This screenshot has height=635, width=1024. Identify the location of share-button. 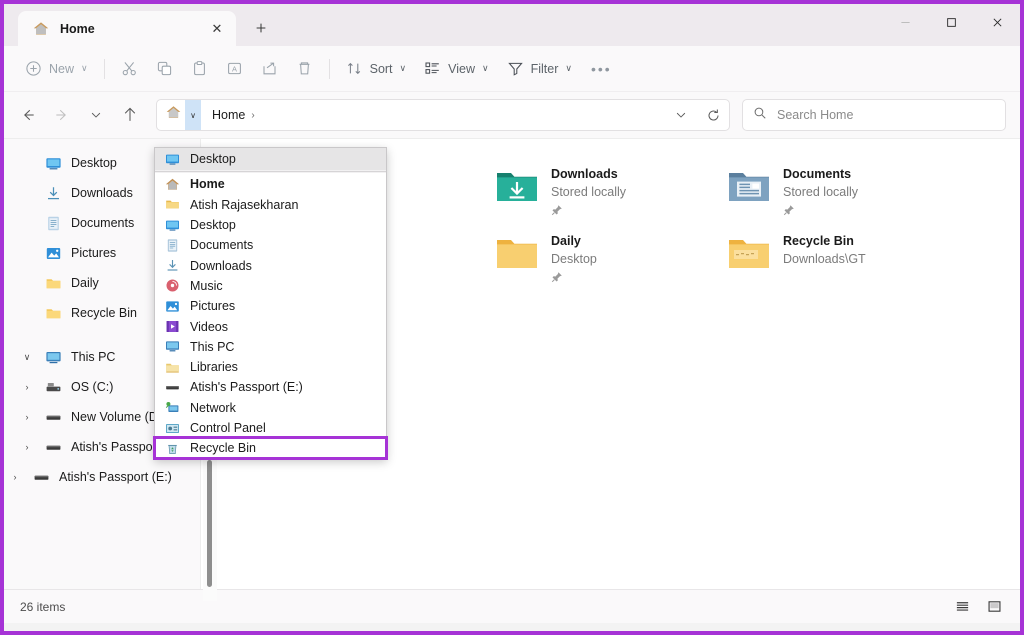
(269, 69).